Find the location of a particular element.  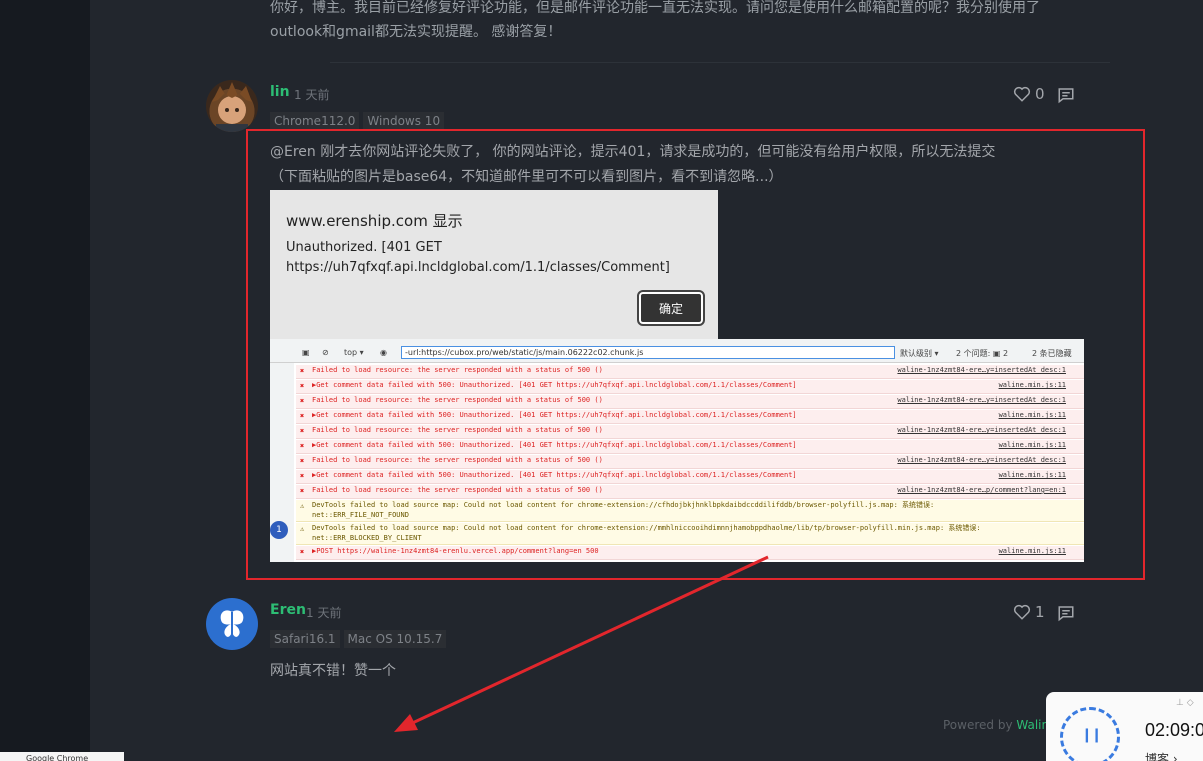

divider is located at coordinates (720, 62).